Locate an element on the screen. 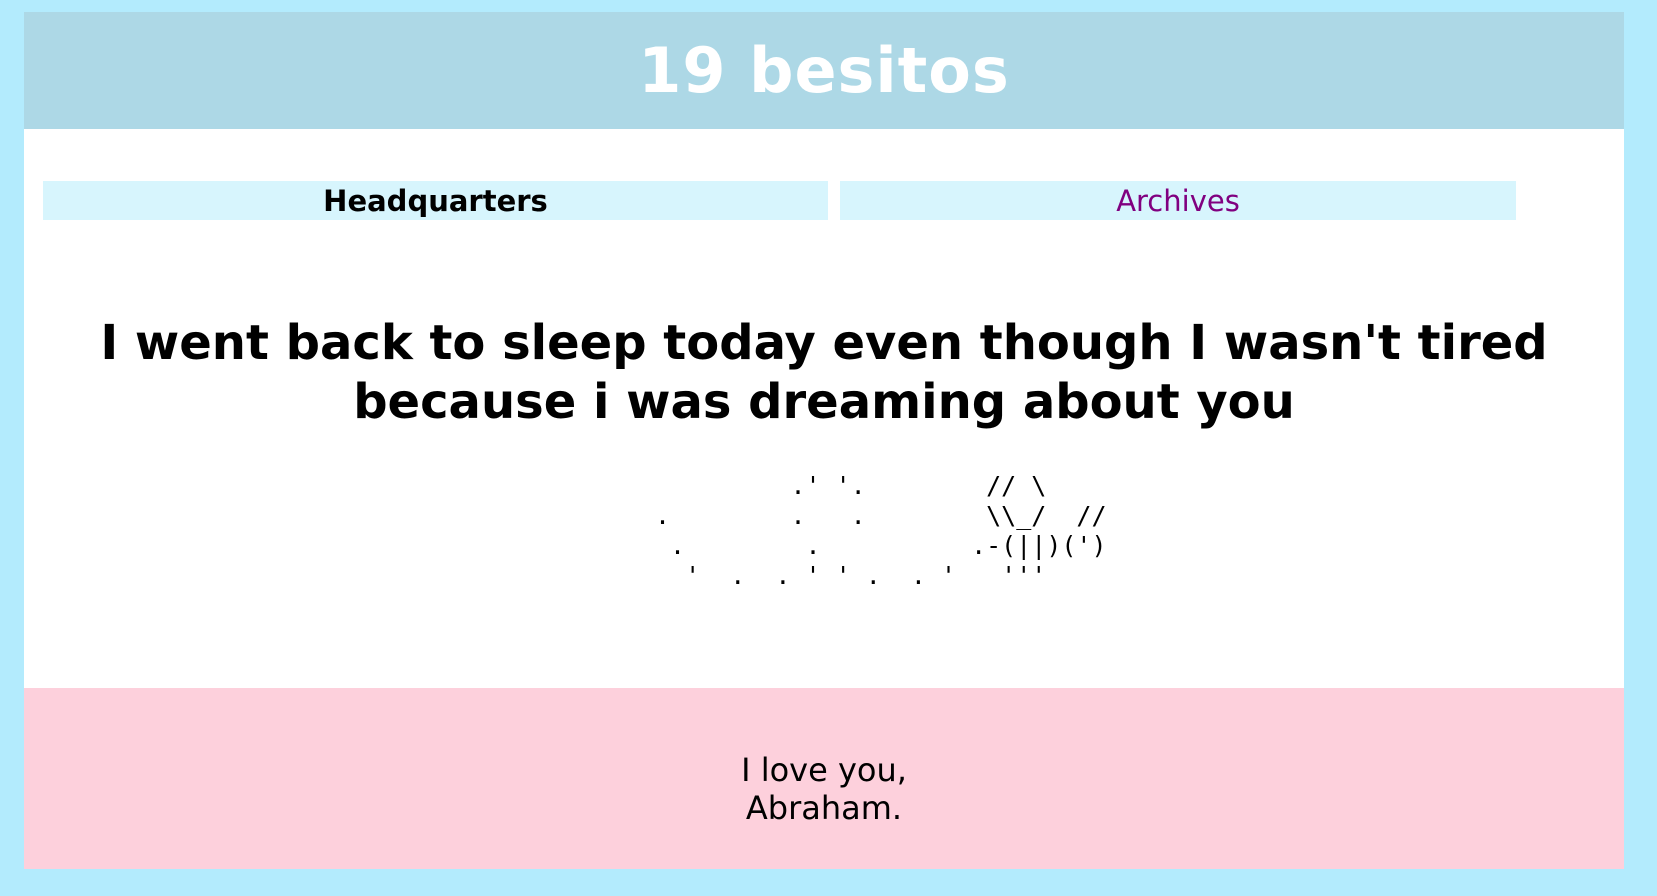  footer-line-love: I love you, is located at coordinates (824, 770).